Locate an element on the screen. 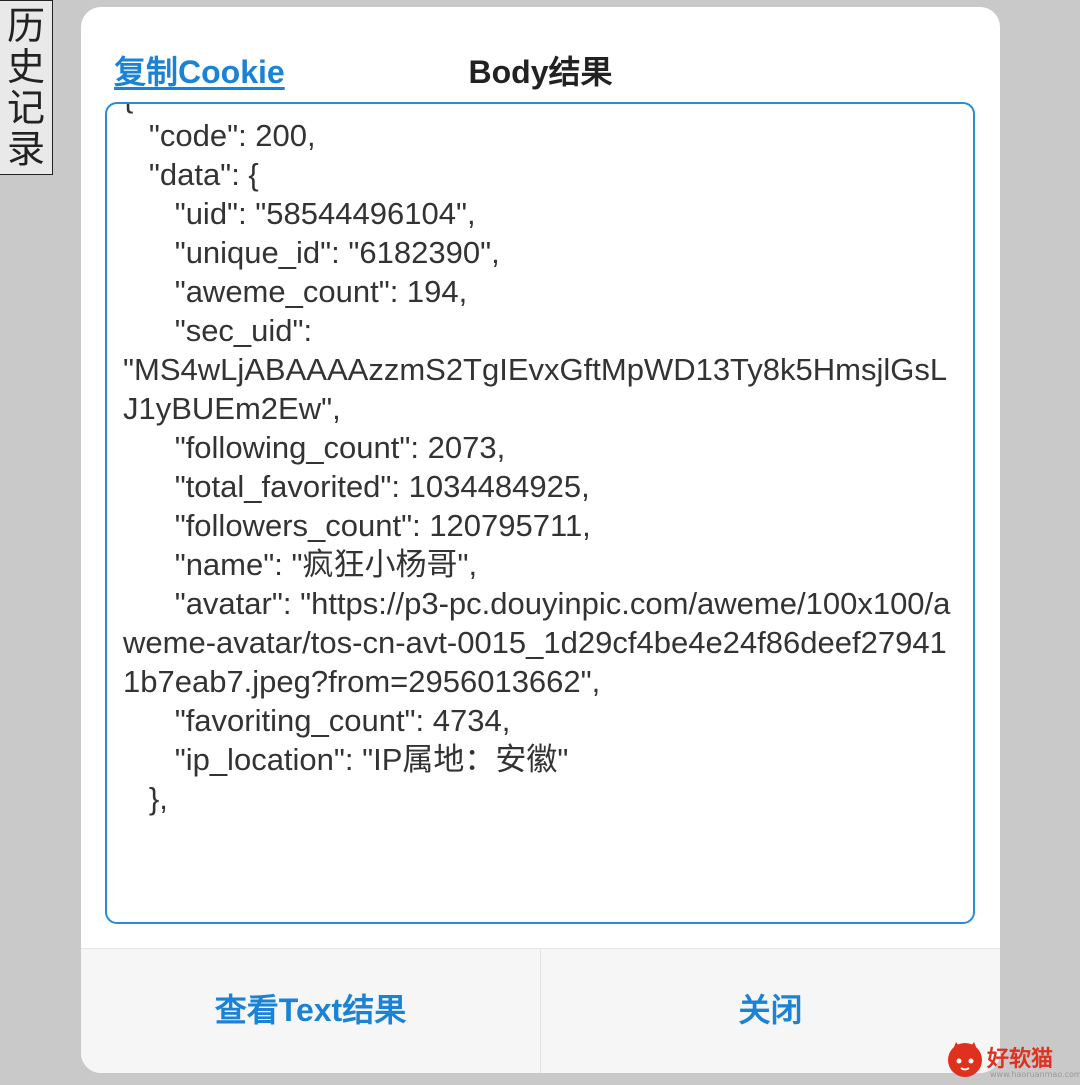  cat-logo-icon is located at coordinates (965, 1059).